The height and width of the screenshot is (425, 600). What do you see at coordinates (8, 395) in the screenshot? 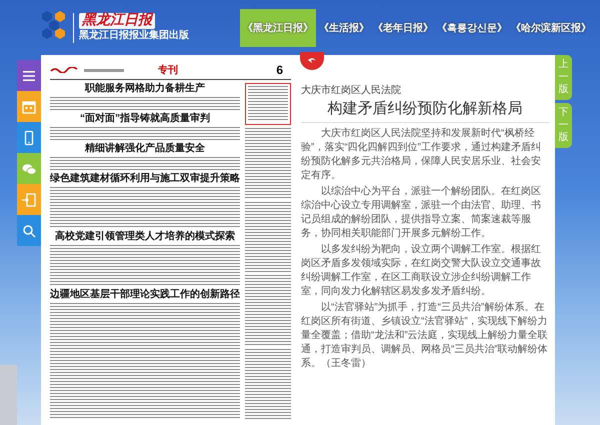
I see `building-drawing` at bounding box center [8, 395].